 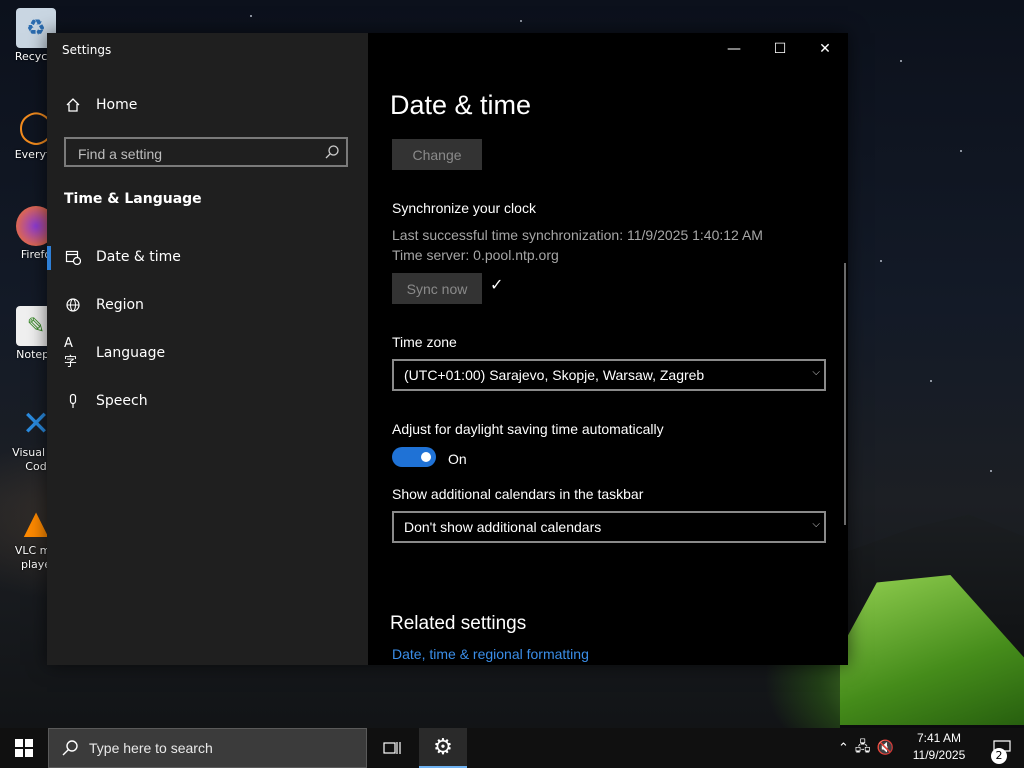 I want to click on active-indicator, so click(x=49, y=258).